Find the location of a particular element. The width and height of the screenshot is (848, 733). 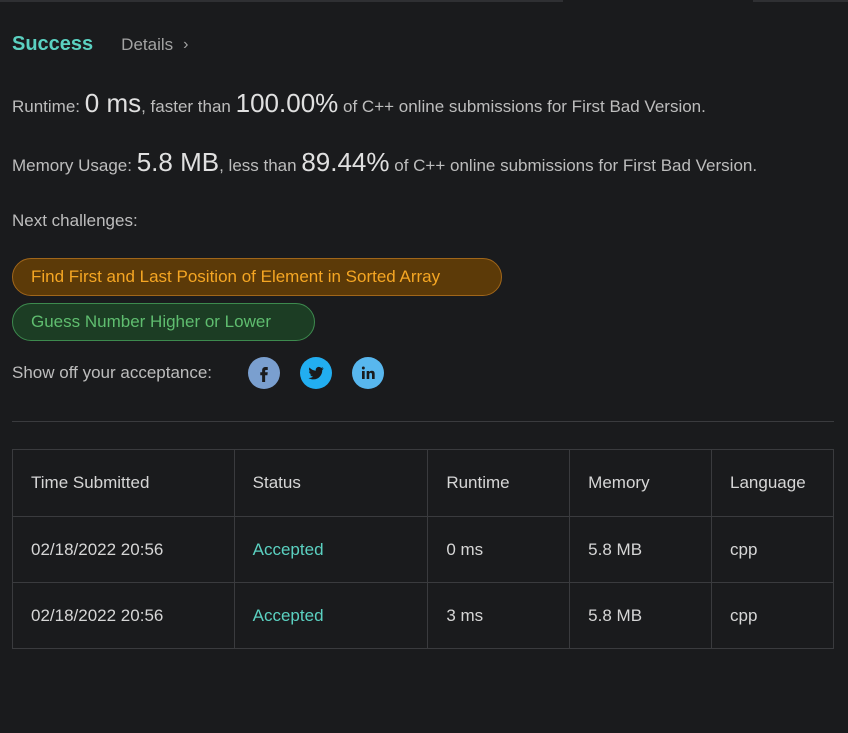

linkedin-icon is located at coordinates (368, 373).